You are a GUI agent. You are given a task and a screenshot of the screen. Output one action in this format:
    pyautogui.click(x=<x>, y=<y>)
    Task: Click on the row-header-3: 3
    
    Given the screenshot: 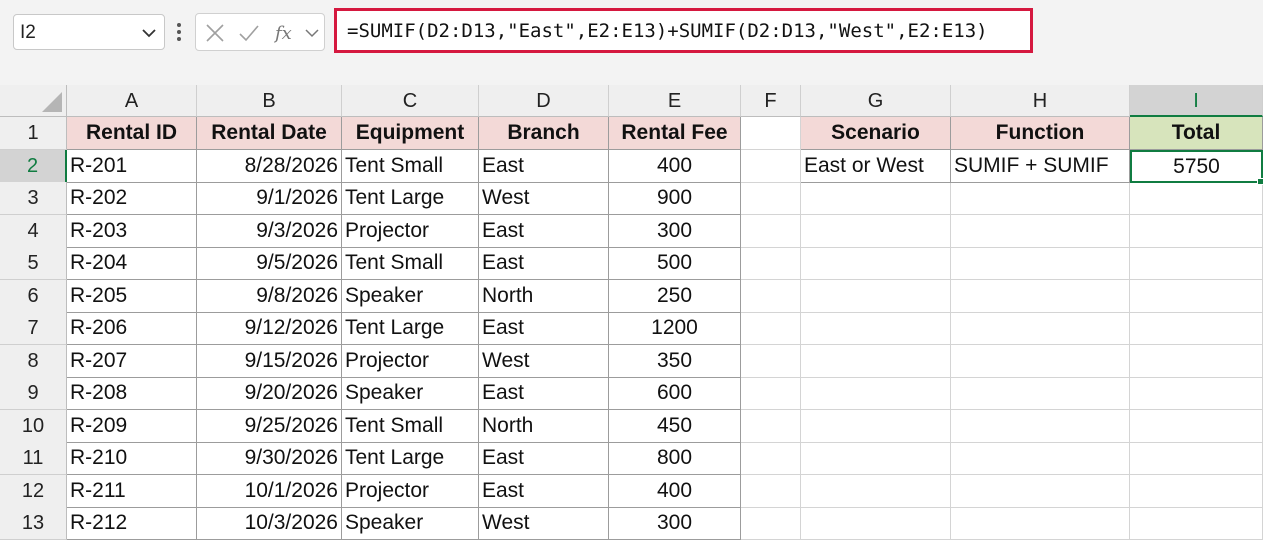 What is the action you would take?
    pyautogui.click(x=33, y=198)
    